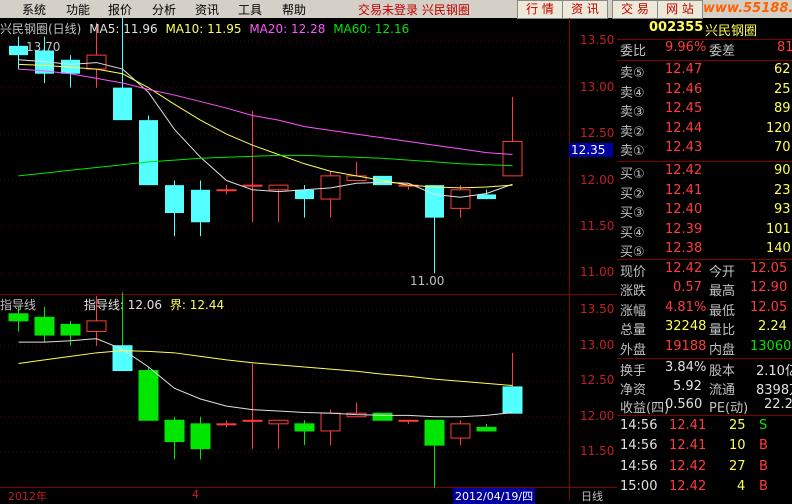 The image size is (792, 504). Describe the element at coordinates (782, 210) in the screenshot. I see `bid-volume: 93` at that location.